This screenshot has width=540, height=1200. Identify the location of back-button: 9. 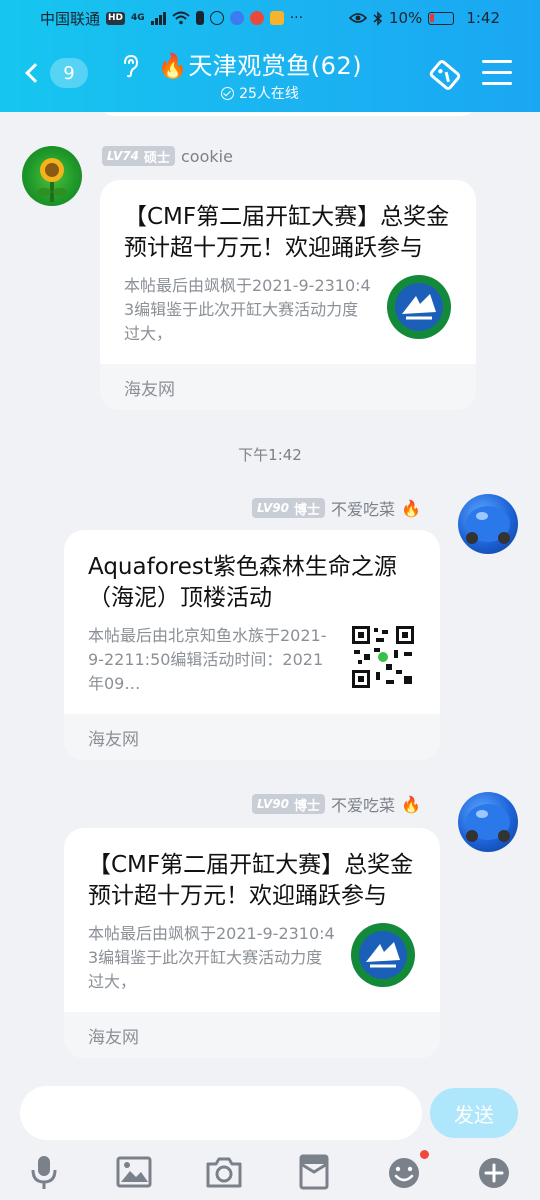
(54, 73).